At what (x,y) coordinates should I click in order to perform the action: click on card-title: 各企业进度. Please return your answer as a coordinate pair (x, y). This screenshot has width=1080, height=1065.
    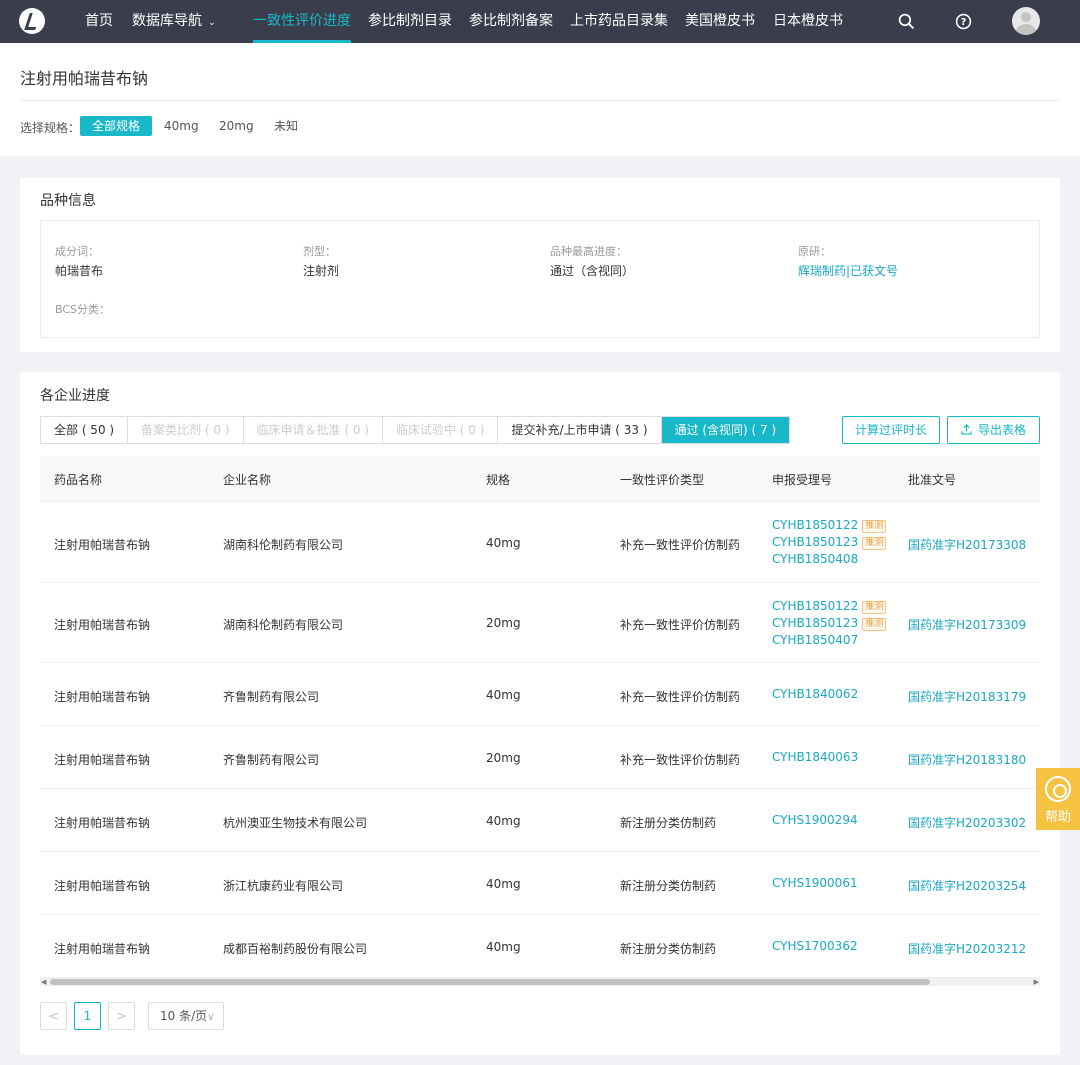
    Looking at the image, I should click on (75, 396).